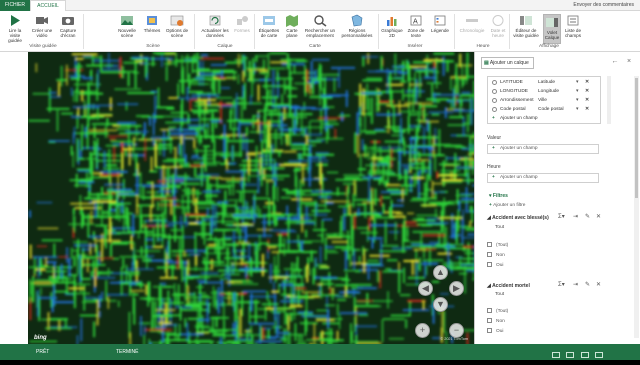  I want to click on field-row-longitude: LONGITUDE Longitude ▾ ✕, so click(546, 91).